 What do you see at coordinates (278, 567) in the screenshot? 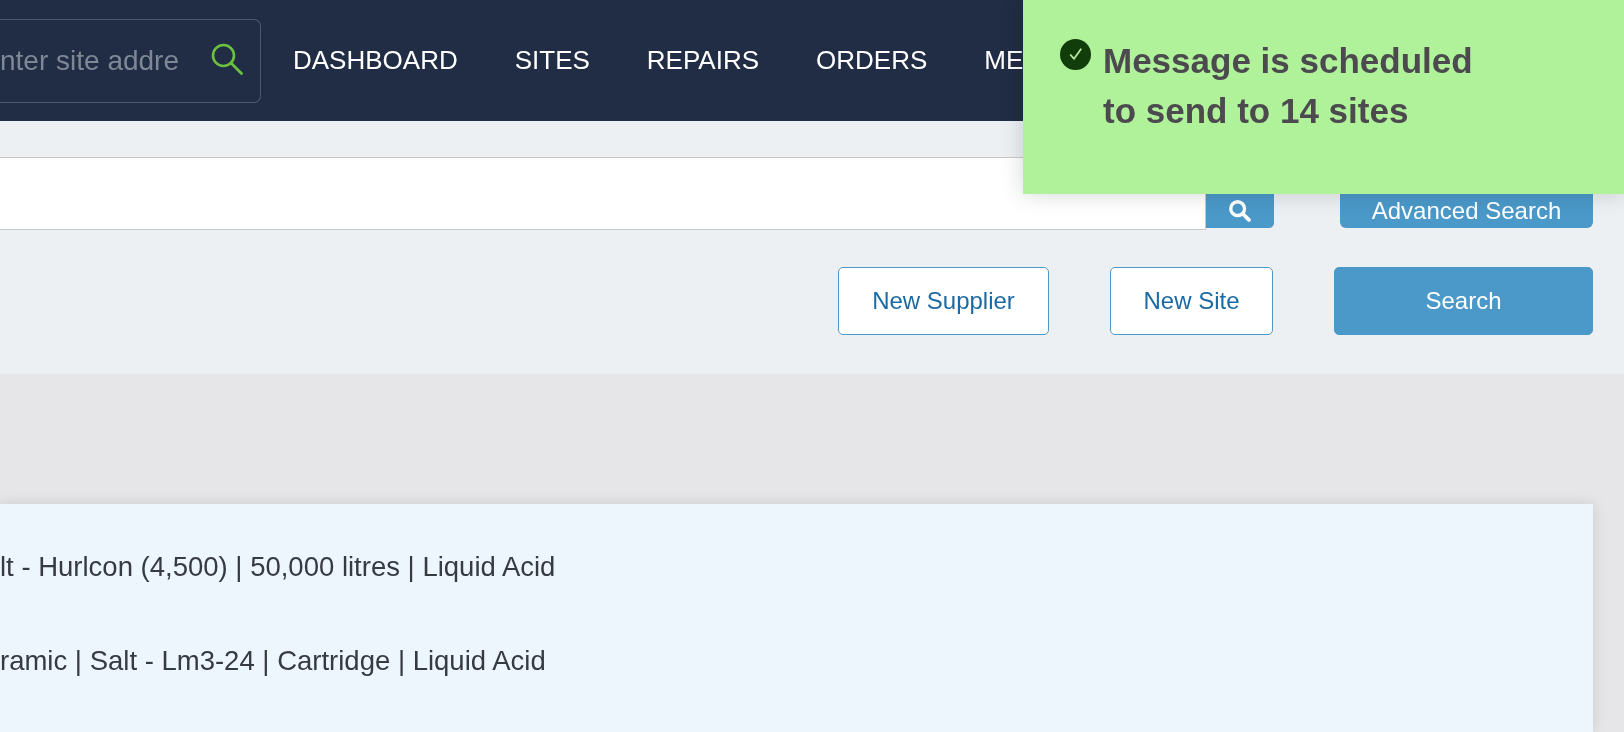
I see `result-item: lt - Hurlcon (4,500) | 50,000 litres | Liquid Acid` at bounding box center [278, 567].